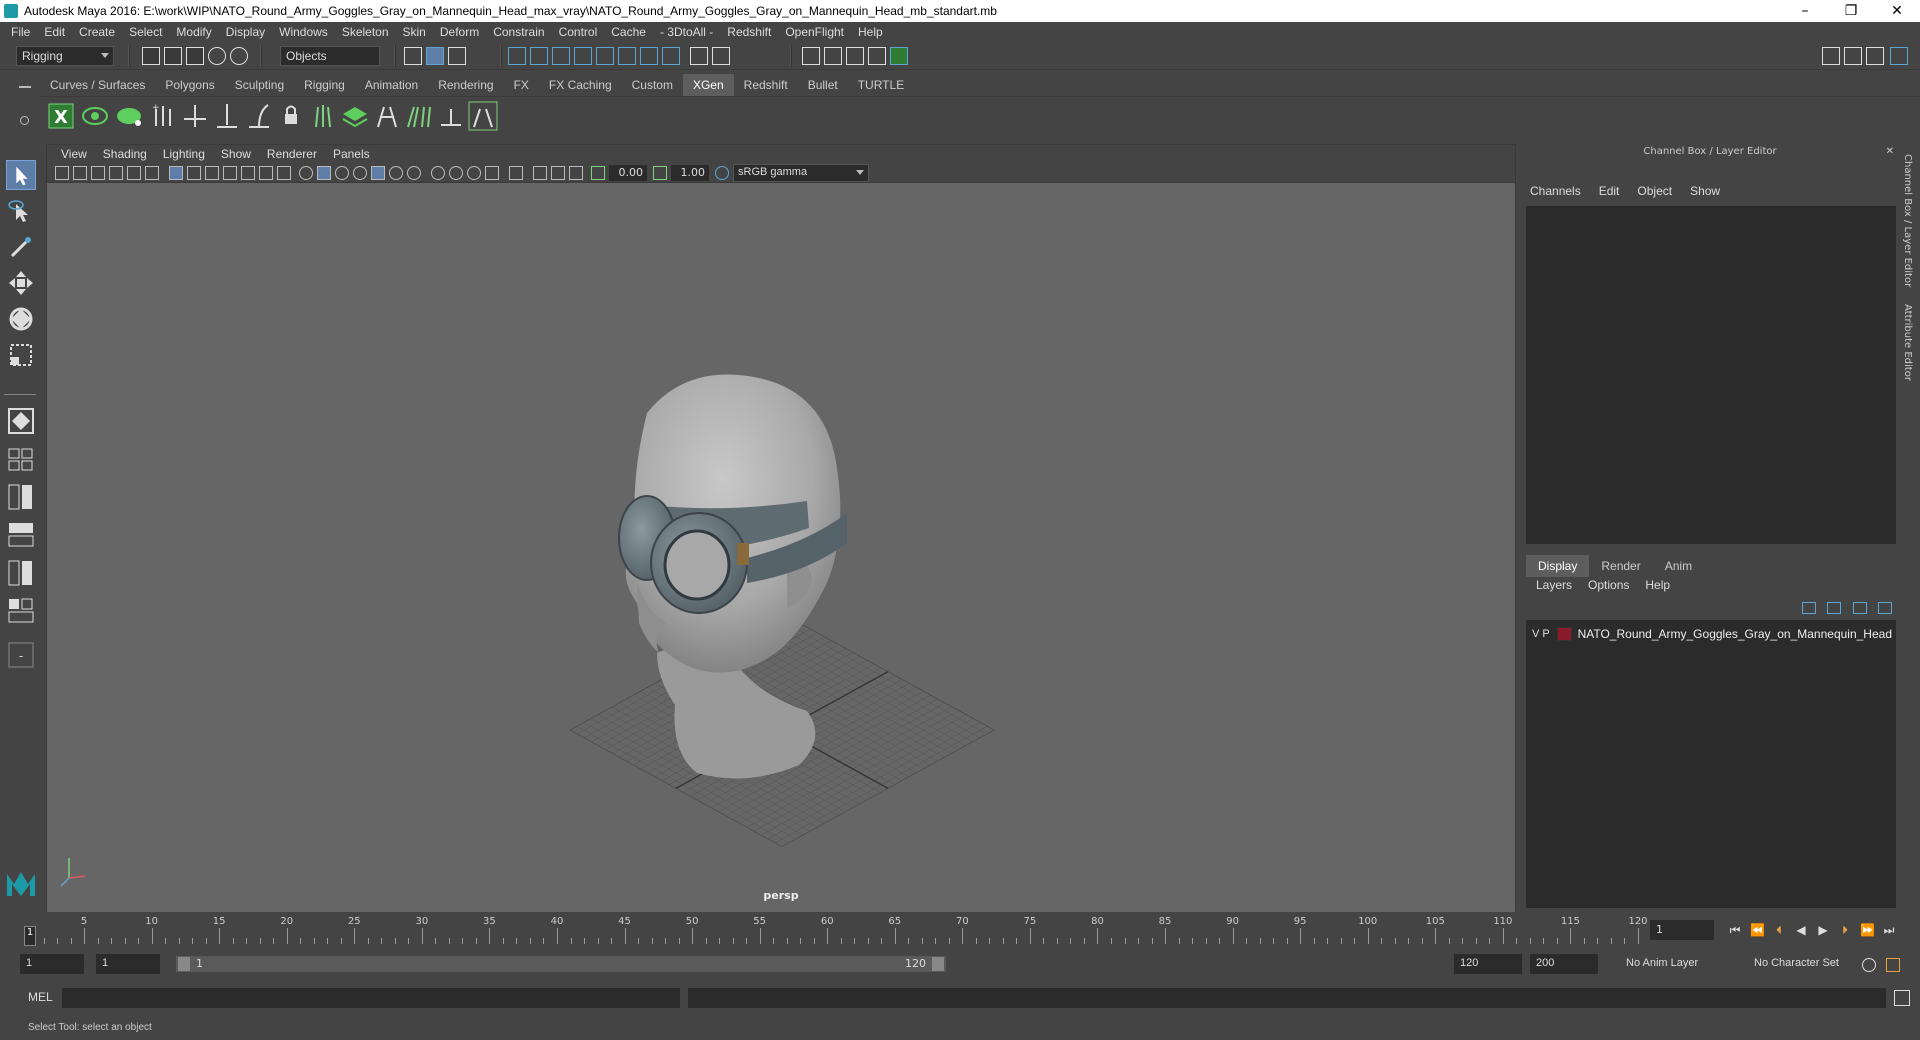  Describe the element at coordinates (877, 56) in the screenshot. I see `render-settings-icon` at that location.